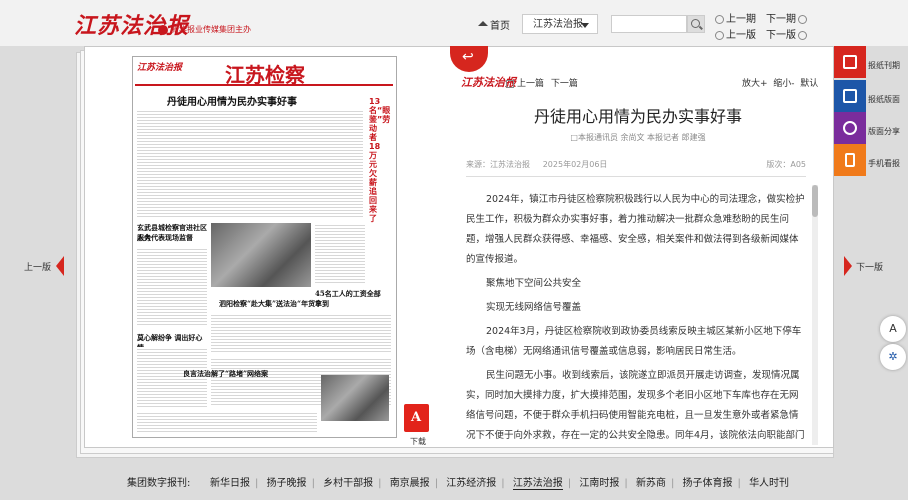 Image resolution: width=908 pixels, height=500 pixels. I want to click on vertical-headline: 13名“眼鉴”劳动者18万元欠薪追回来了, so click(379, 160).